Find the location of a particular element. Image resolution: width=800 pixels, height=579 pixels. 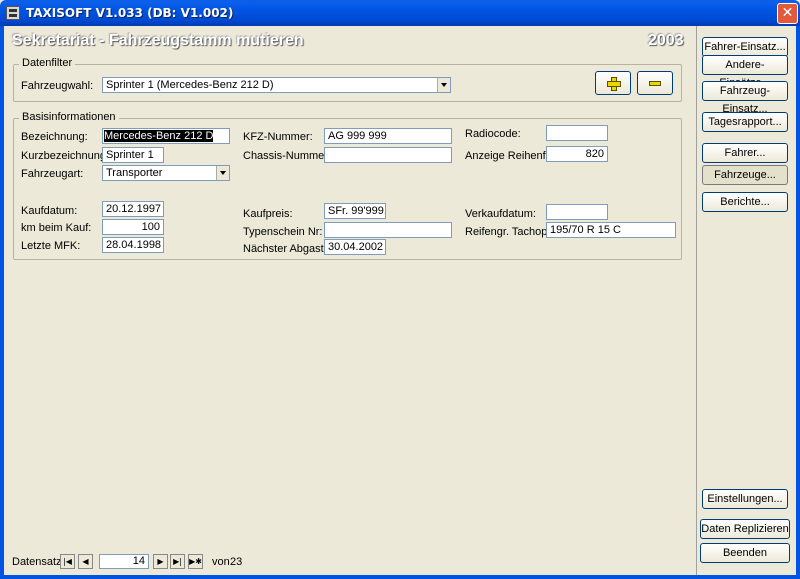

chassis-nummer-label: Chassis-Nummer: is located at coordinates (287, 156).